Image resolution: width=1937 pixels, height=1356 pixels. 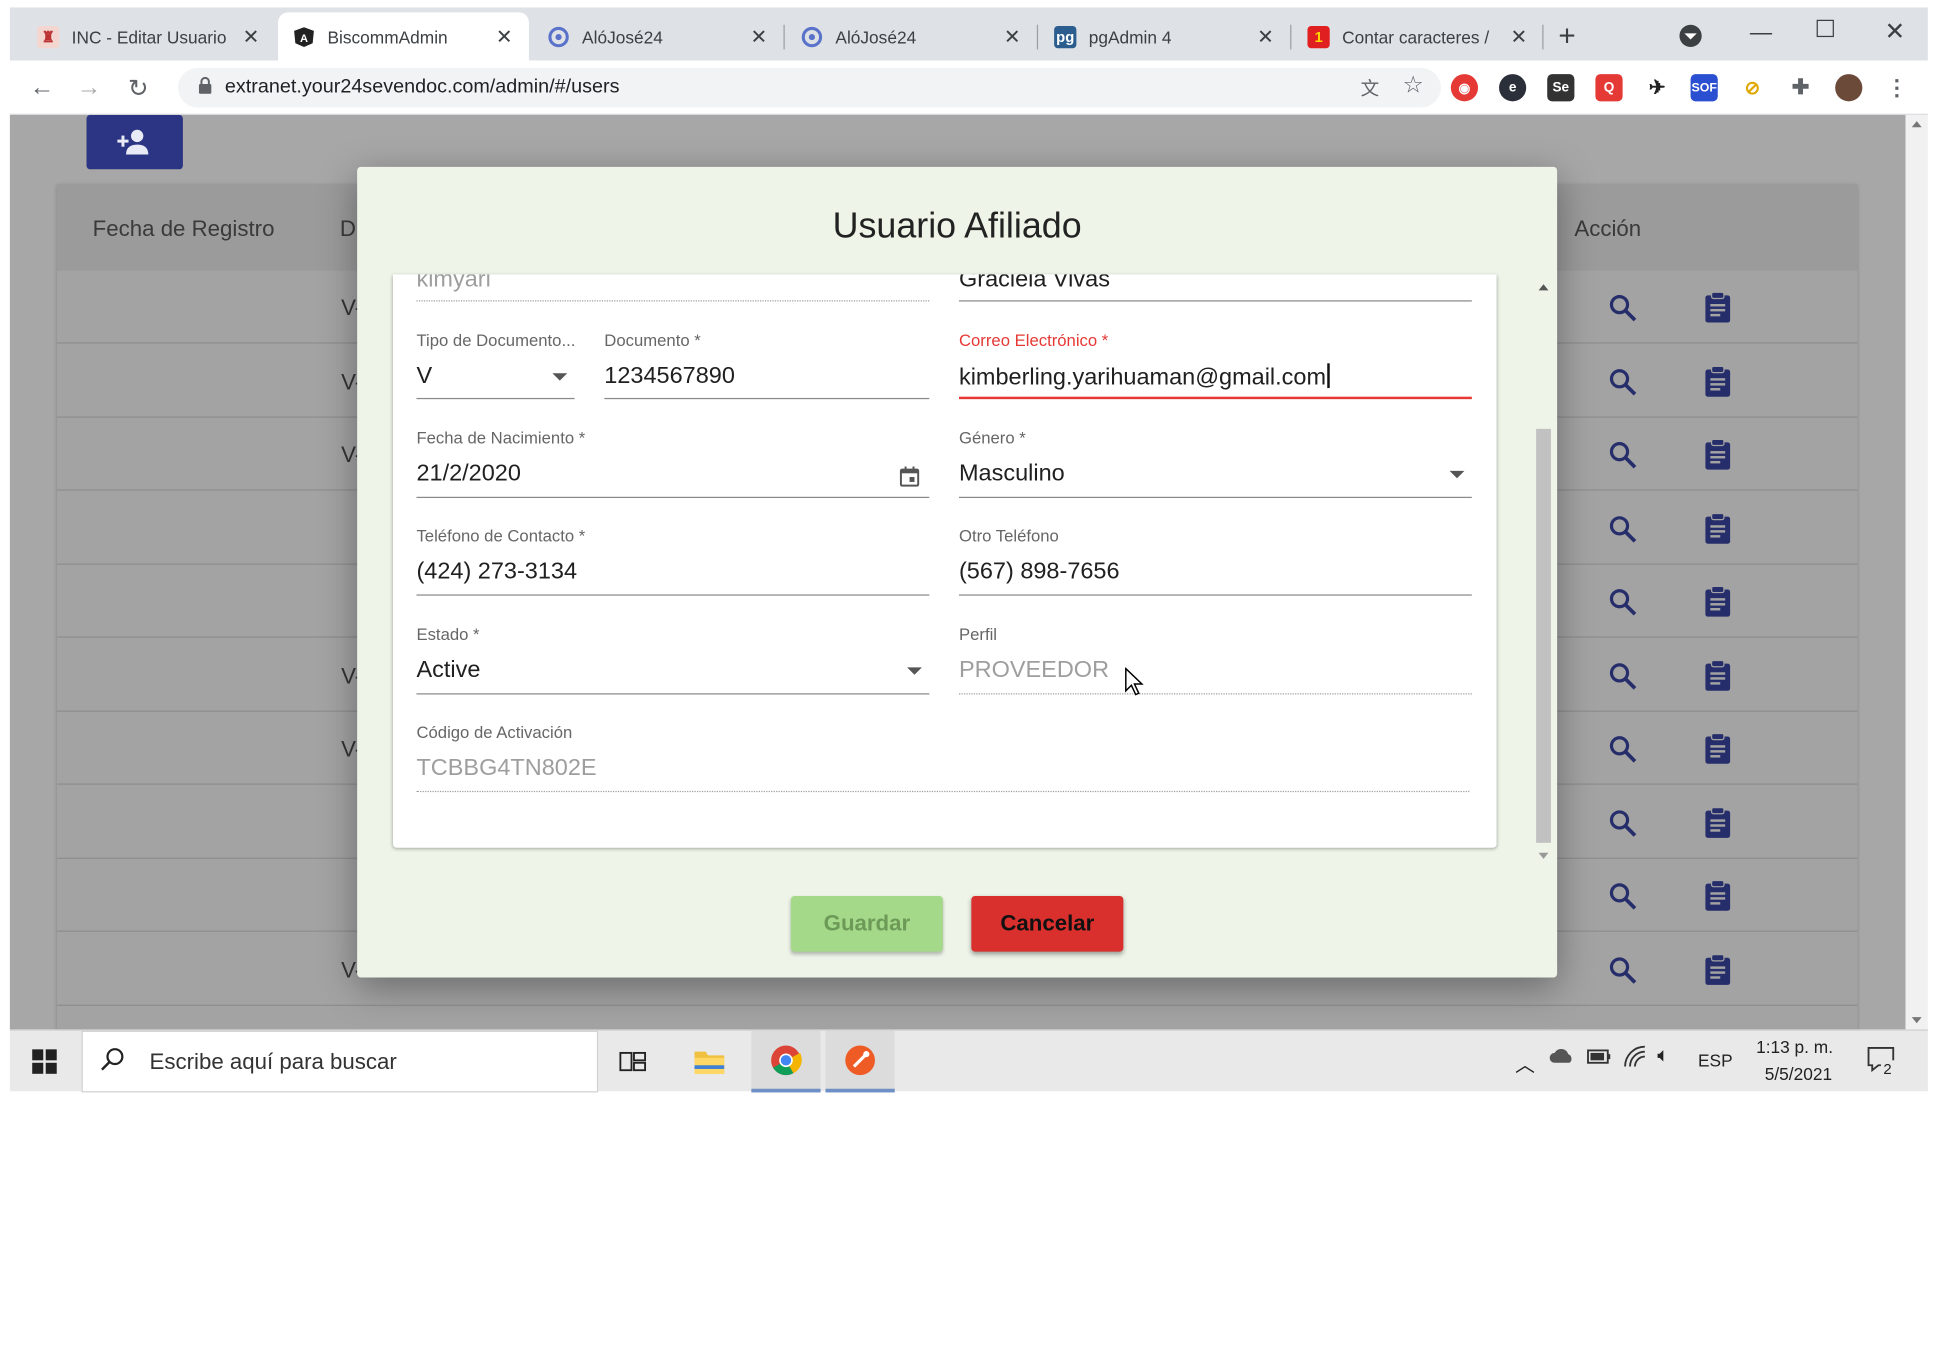 What do you see at coordinates (496, 572) in the screenshot?
I see `telefono-input: (424) 273-3134` at bounding box center [496, 572].